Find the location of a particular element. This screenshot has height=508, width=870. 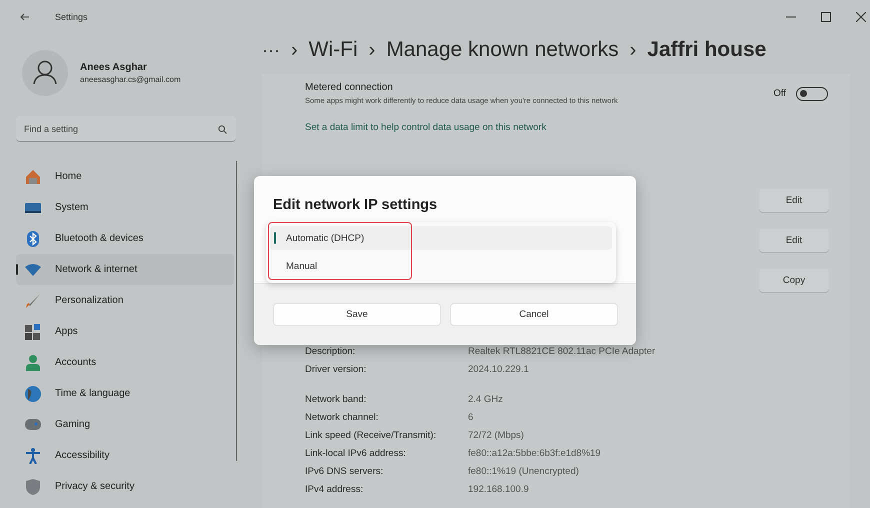

nav-item: Time & language is located at coordinates (125, 393).